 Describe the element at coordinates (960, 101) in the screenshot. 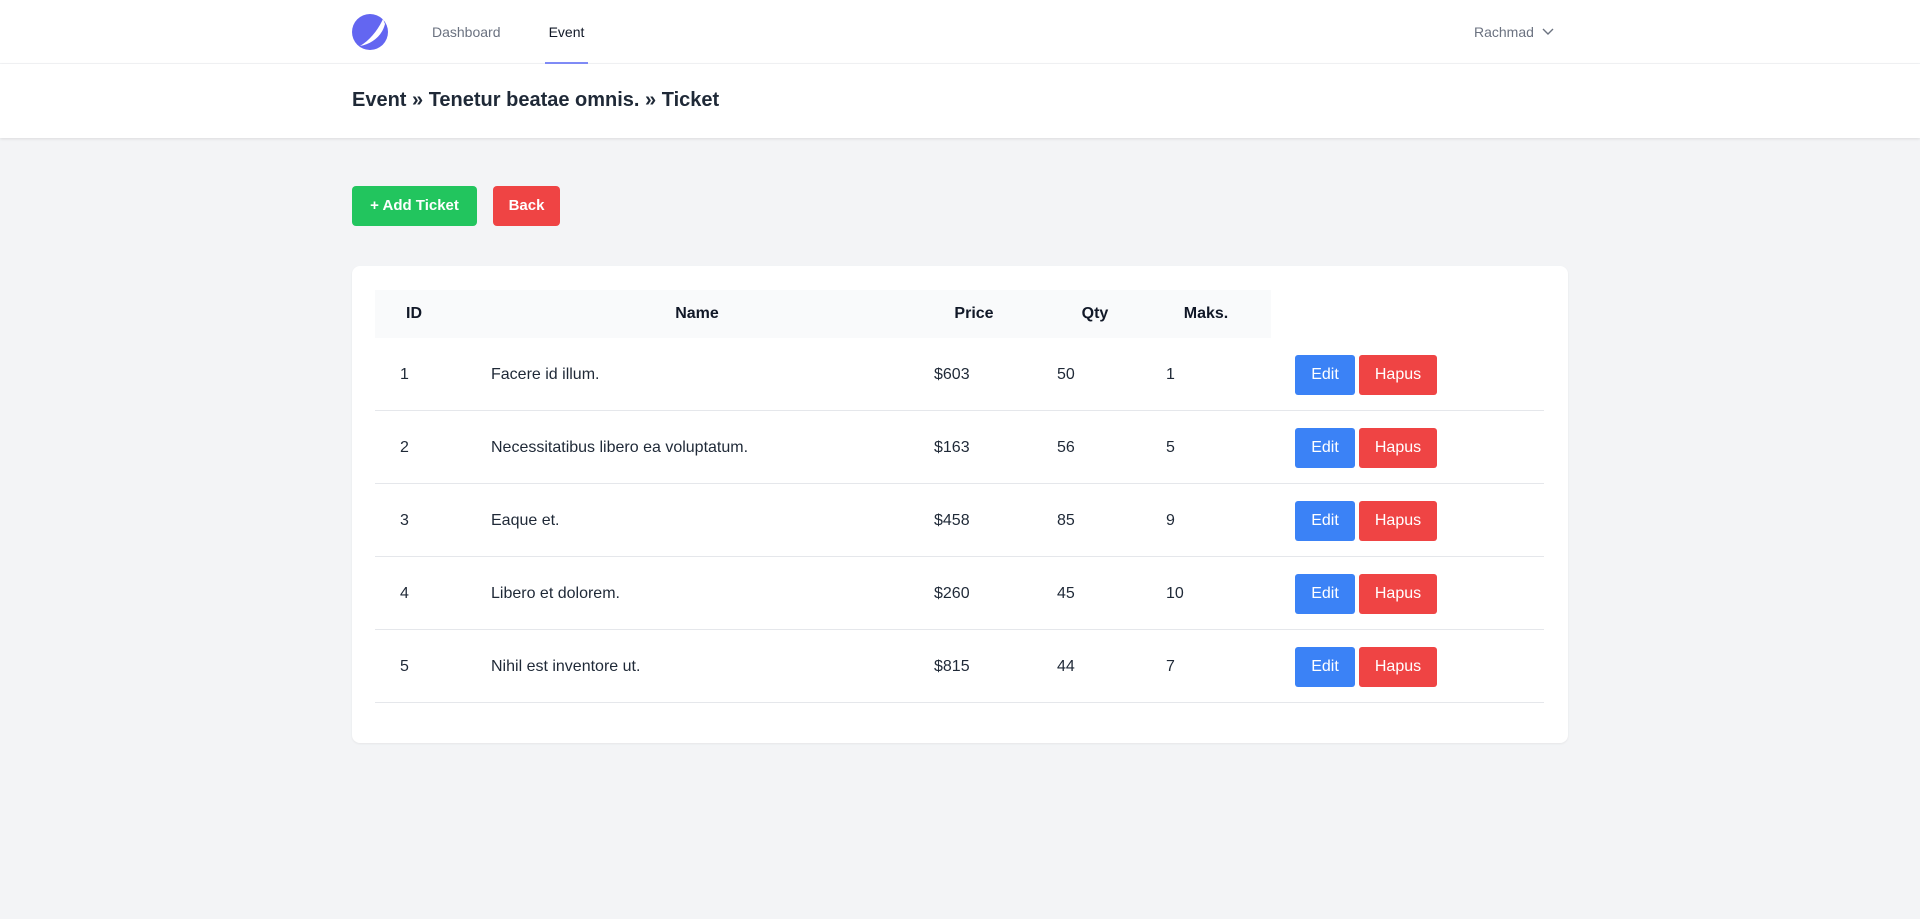

I see `page-header: Event » Tenetur beatae omnis. » Ticket` at that location.